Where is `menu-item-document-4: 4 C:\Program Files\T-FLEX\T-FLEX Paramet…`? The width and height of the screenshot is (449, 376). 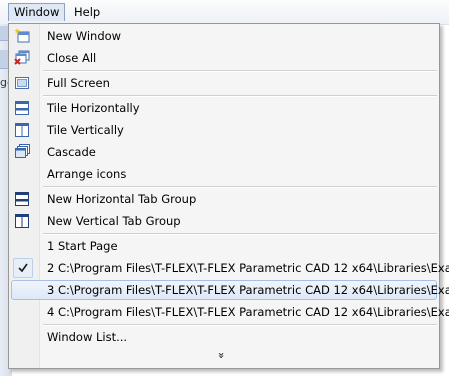 menu-item-document-4: 4 C:\Program Files\T-FLEX\T-FLEX Paramet… is located at coordinates (230, 312).